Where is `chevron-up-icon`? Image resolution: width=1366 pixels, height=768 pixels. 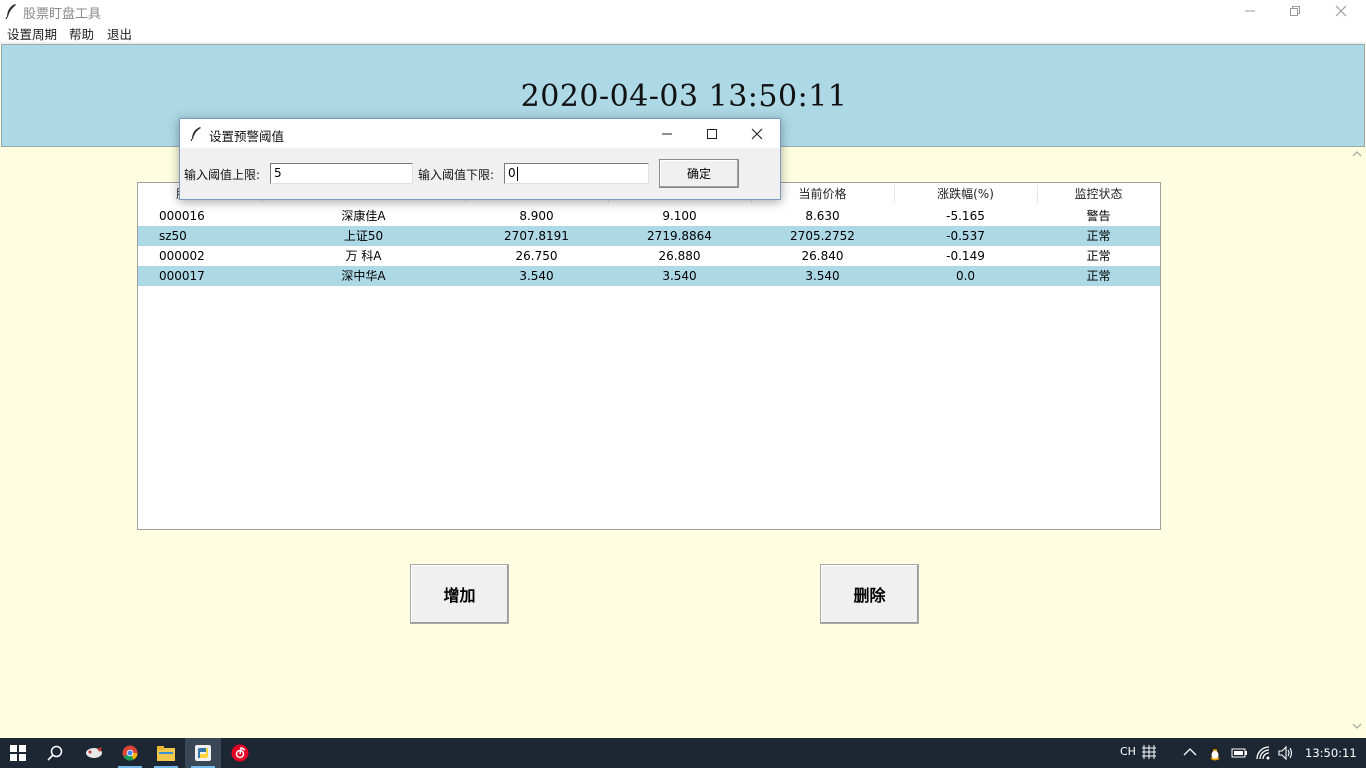
chevron-up-icon is located at coordinates (1190, 753).